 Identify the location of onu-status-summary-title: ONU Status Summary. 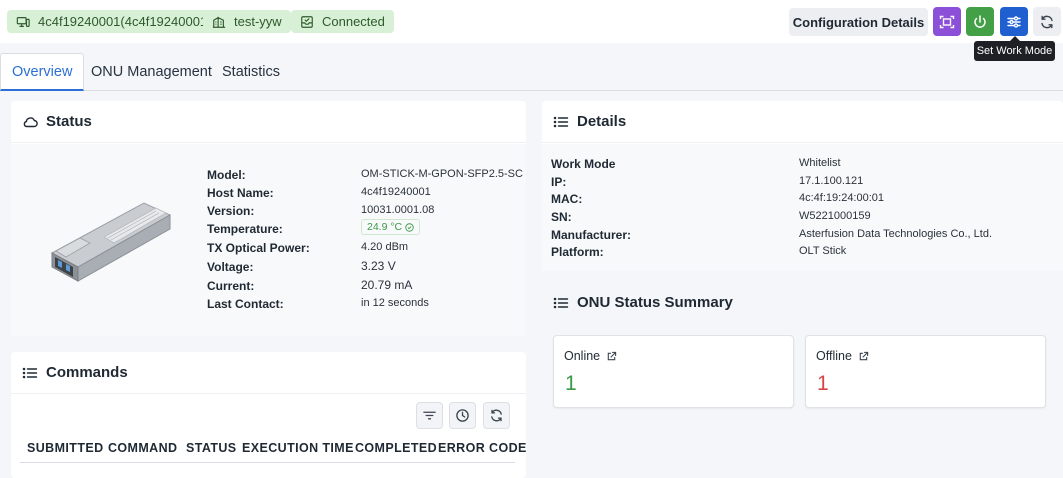
(655, 302).